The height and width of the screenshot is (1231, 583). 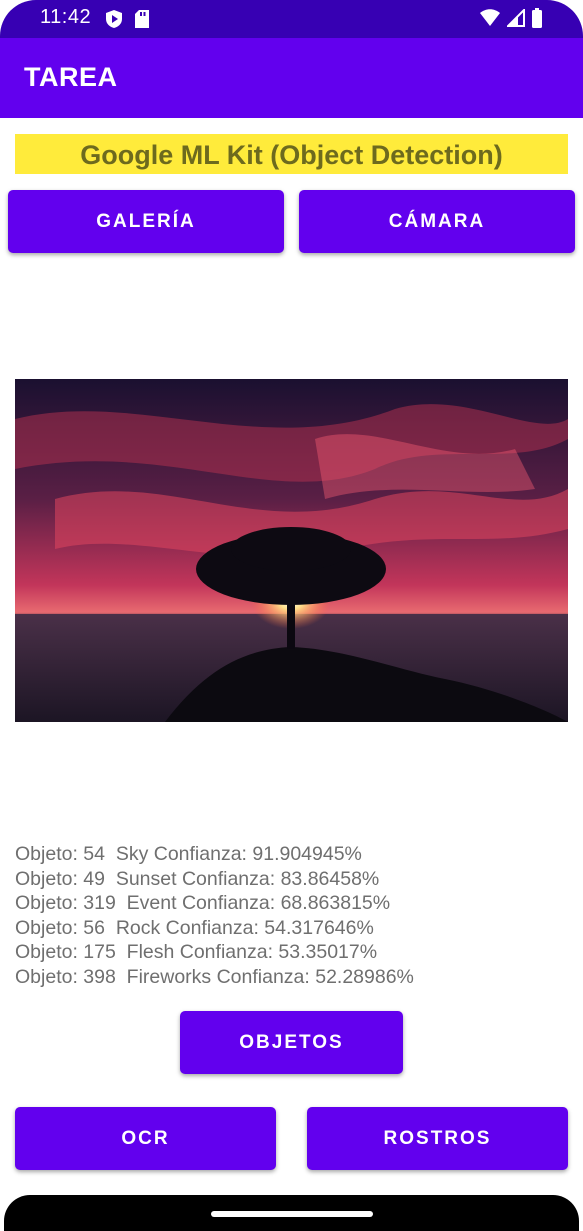 What do you see at coordinates (188, 854) in the screenshot?
I see `result-line: Objeto: 54 Sky Confianza: 91.904945%` at bounding box center [188, 854].